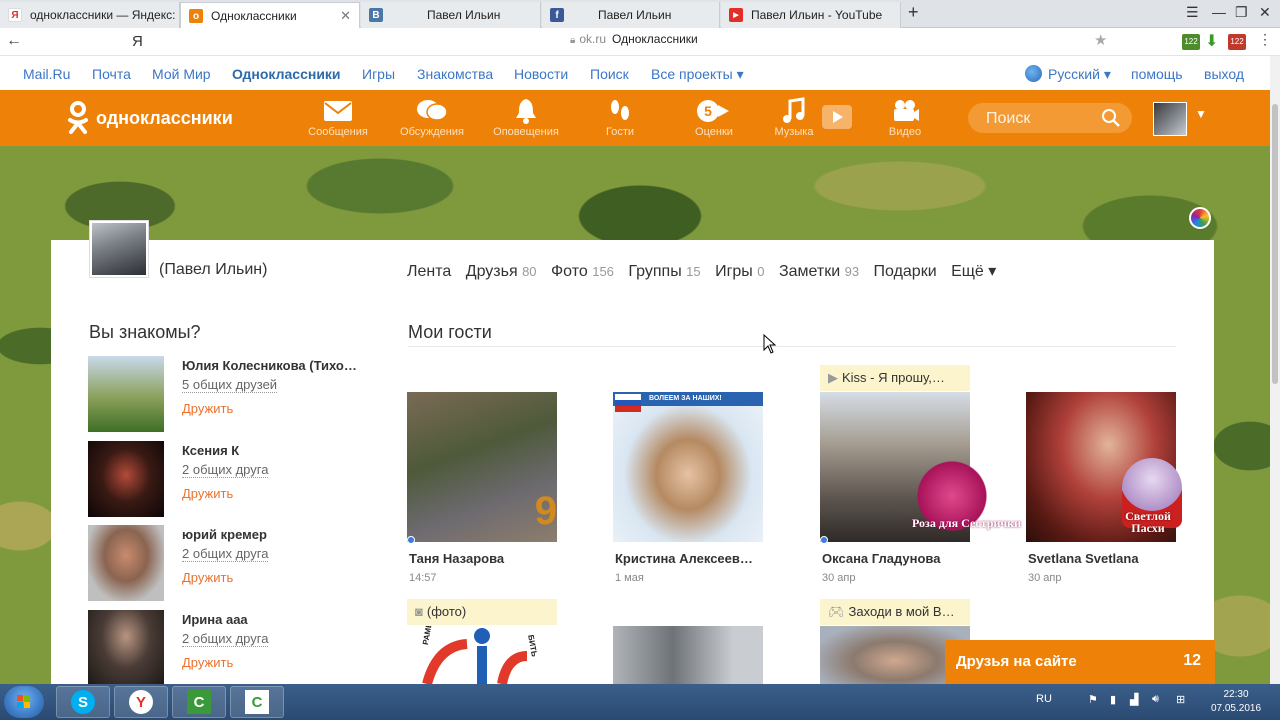  What do you see at coordinates (1103, 558) in the screenshot?
I see `guest-name: Svetlana Svetlana` at bounding box center [1103, 558].